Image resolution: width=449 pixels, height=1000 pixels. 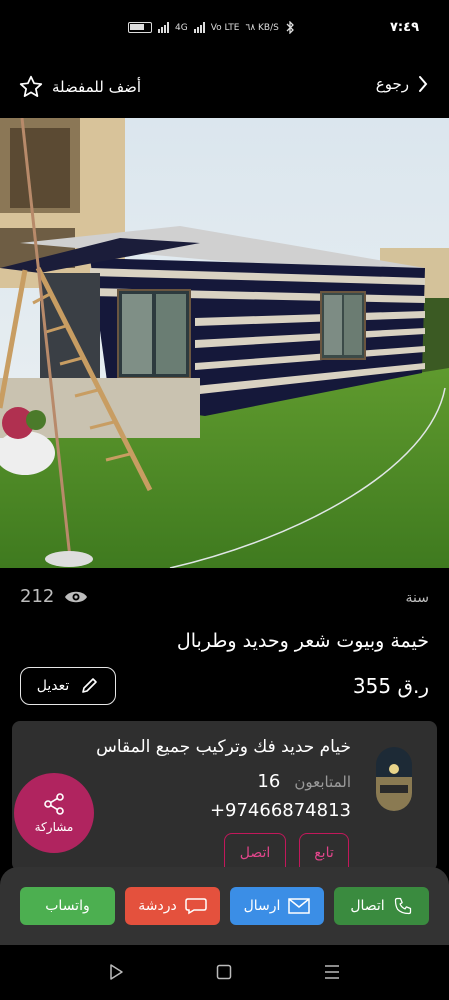 I want to click on bluetooth-icon, so click(x=290, y=27).